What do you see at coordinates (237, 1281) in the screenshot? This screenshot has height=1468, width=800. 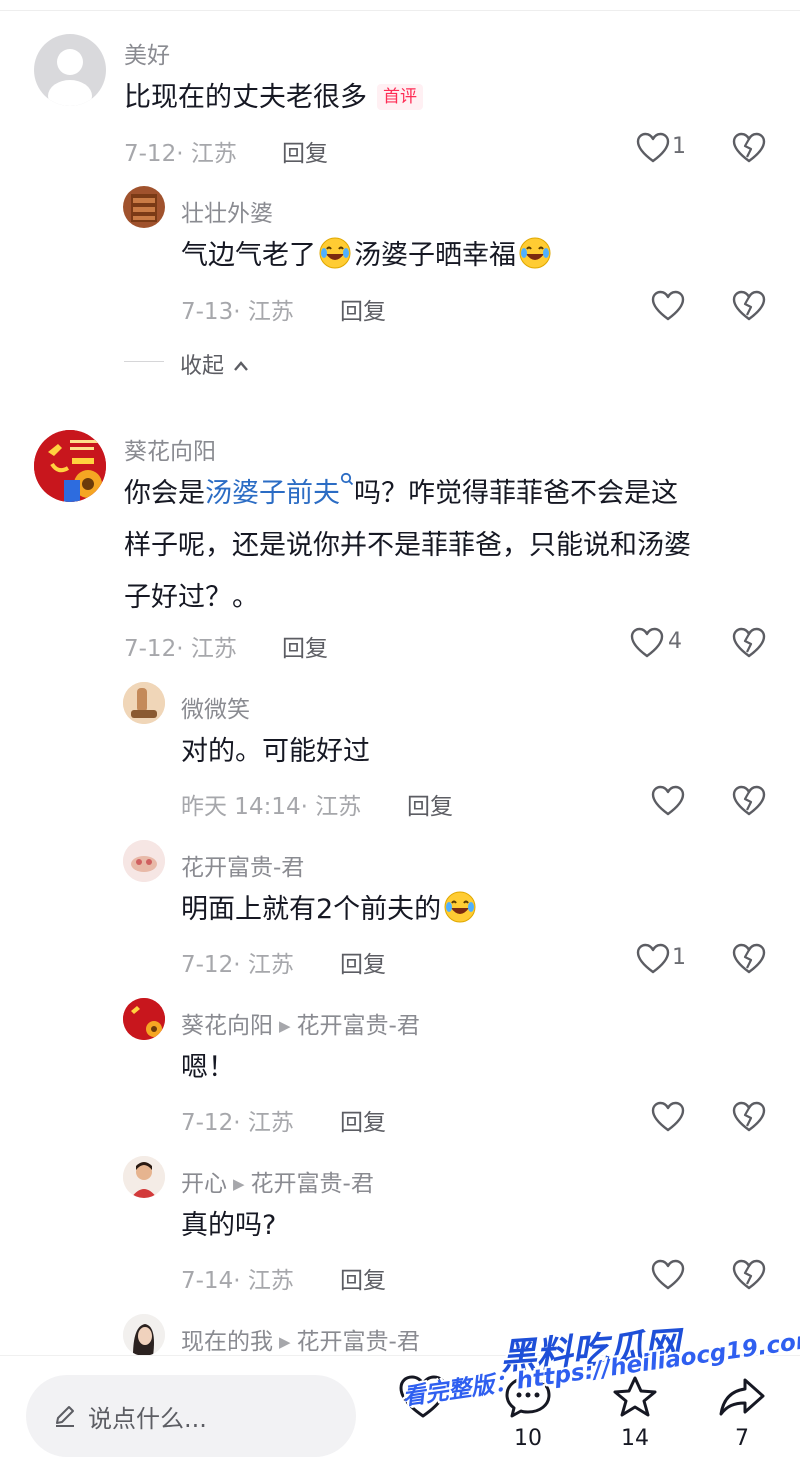 I see `reply-meta: 7-14· 江苏` at bounding box center [237, 1281].